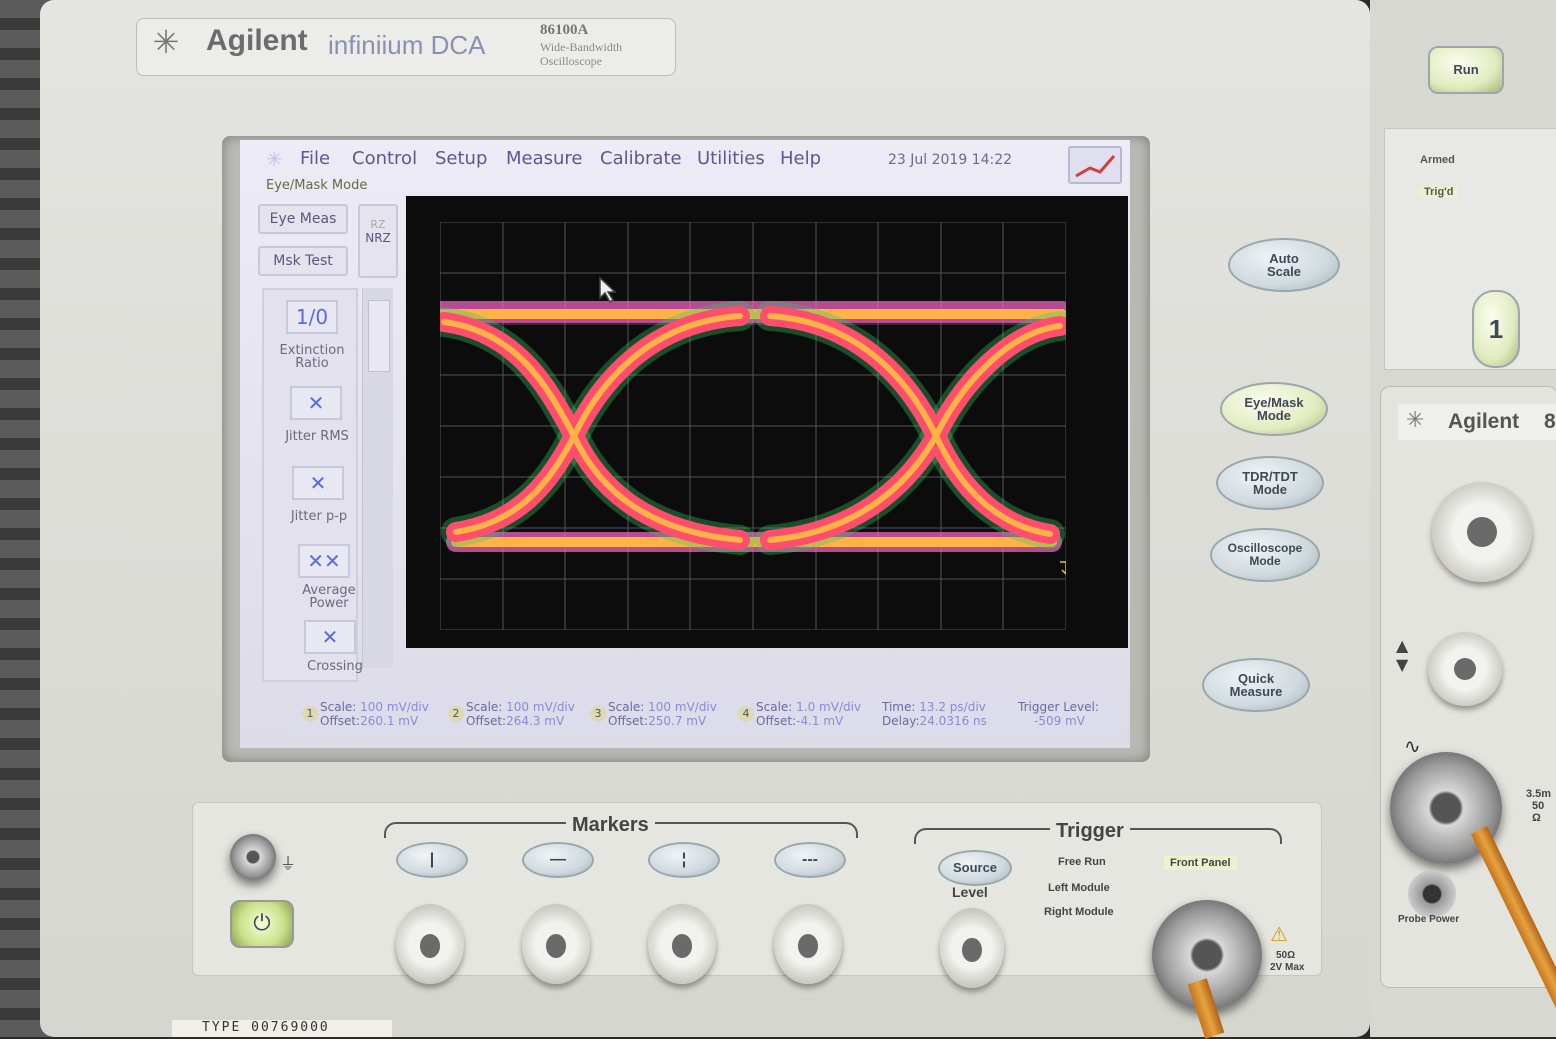 Image resolution: width=1556 pixels, height=1039 pixels. What do you see at coordinates (303, 219) in the screenshot?
I see `eye-meas-button: Eye Meas` at bounding box center [303, 219].